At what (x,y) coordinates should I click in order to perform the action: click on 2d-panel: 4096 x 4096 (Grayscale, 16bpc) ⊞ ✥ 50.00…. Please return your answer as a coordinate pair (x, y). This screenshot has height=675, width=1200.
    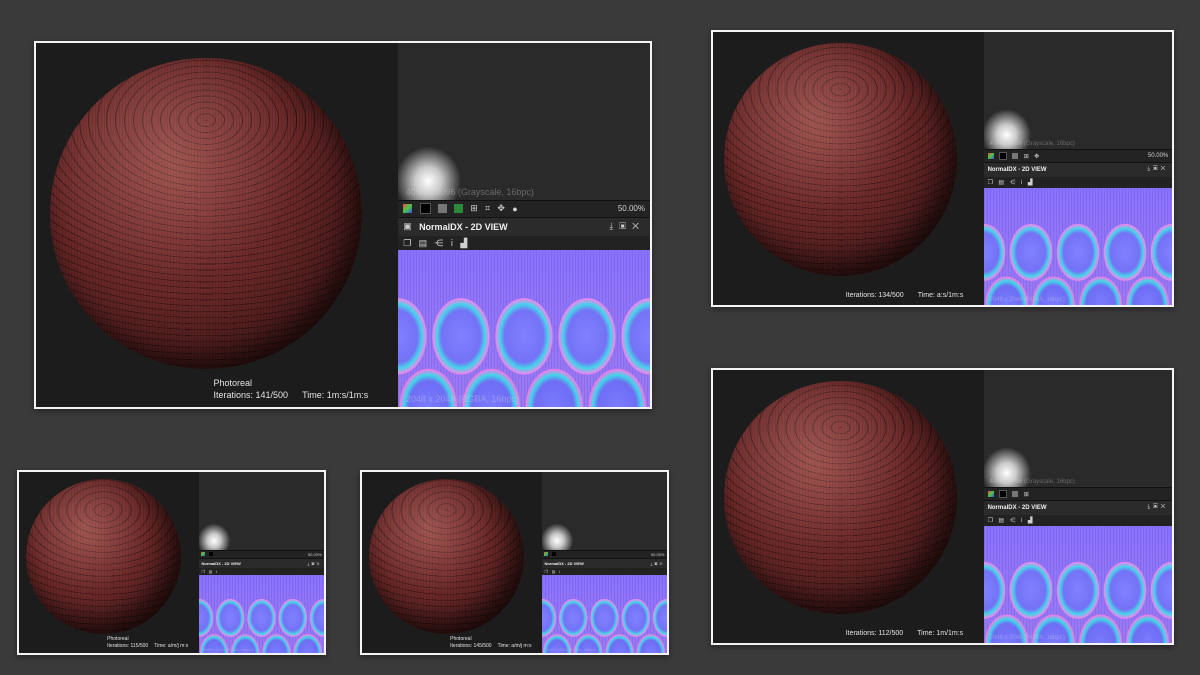
    Looking at the image, I should click on (1077, 168).